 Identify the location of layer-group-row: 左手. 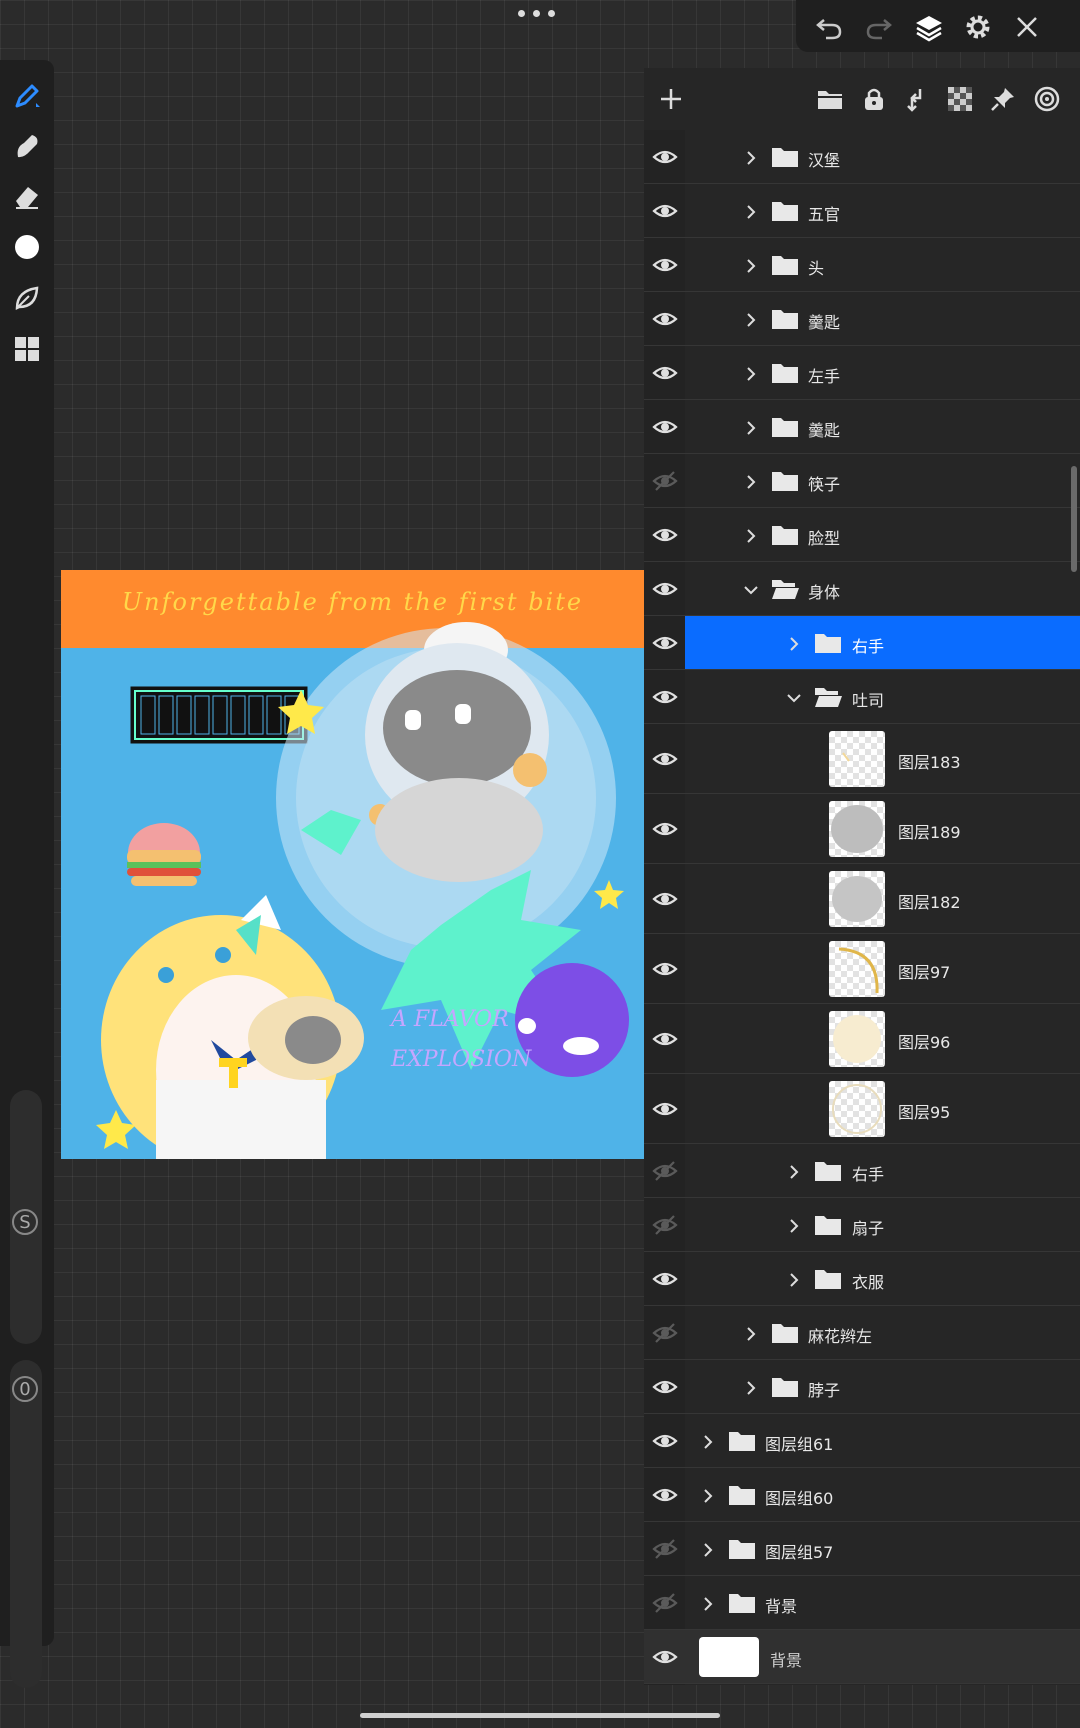
(862, 373).